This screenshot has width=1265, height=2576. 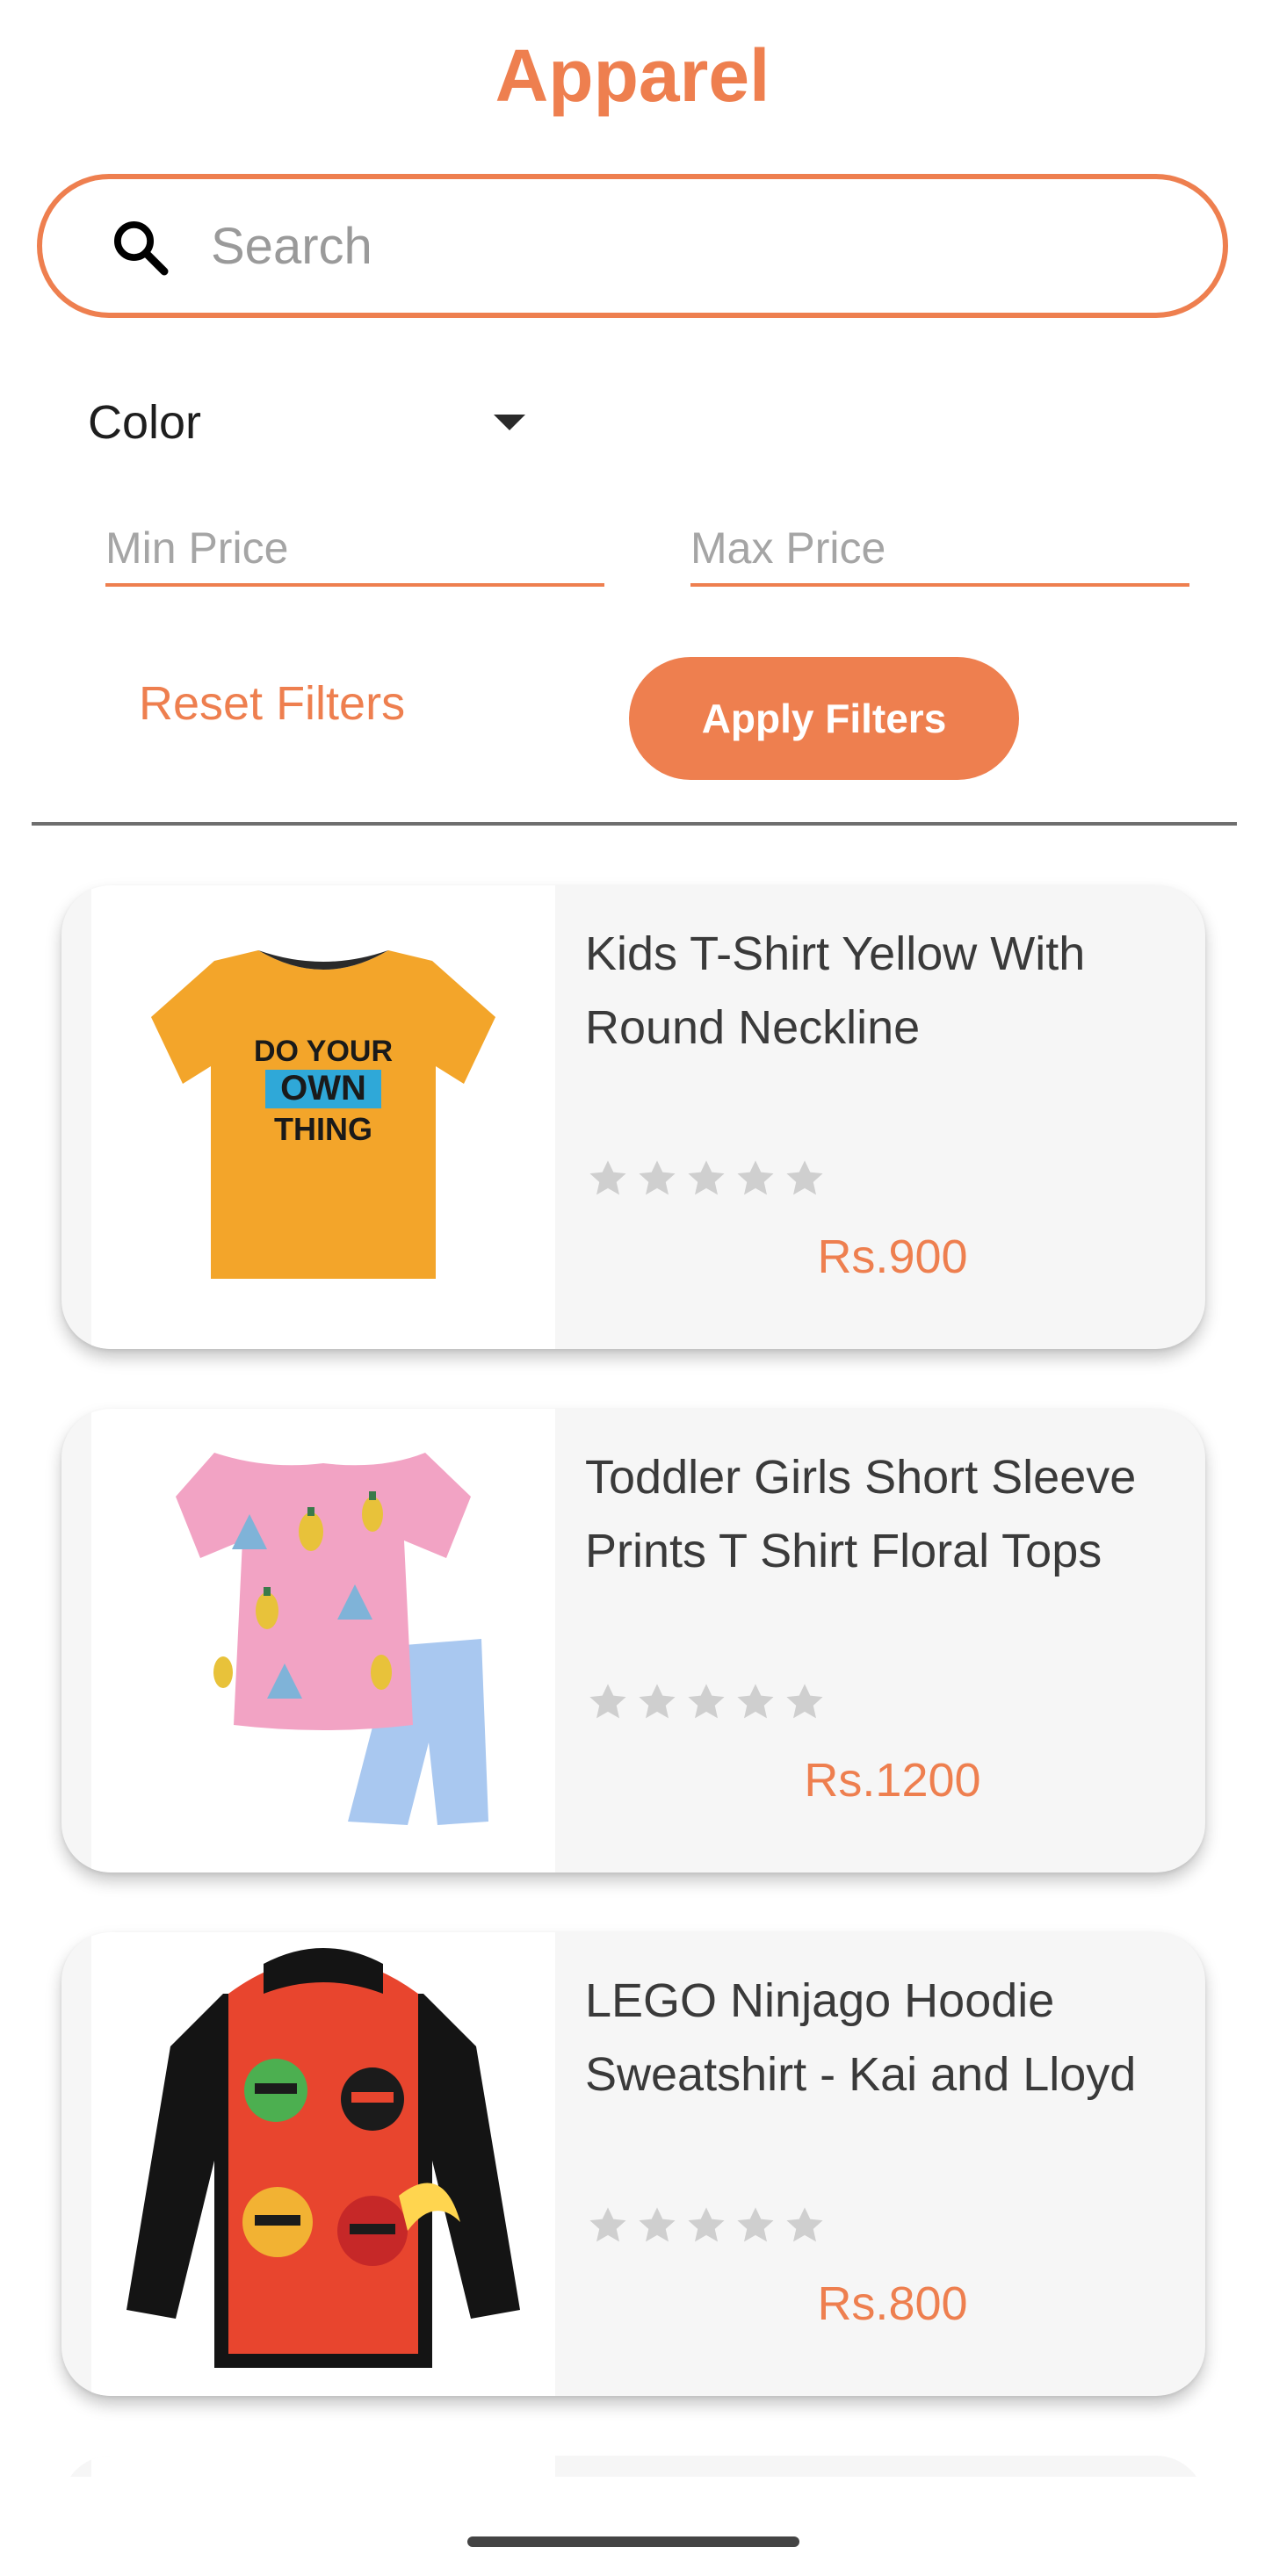 I want to click on home-indicator, so click(x=633, y=2541).